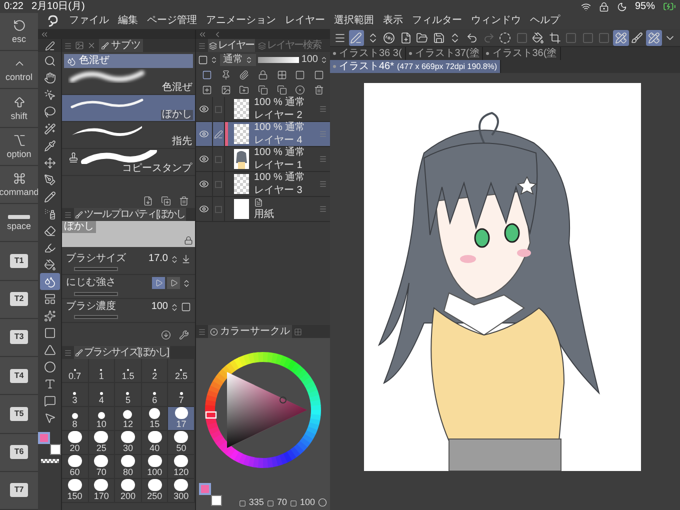  Describe the element at coordinates (172, 21) in the screenshot. I see `menu-item: ページ管理` at that location.